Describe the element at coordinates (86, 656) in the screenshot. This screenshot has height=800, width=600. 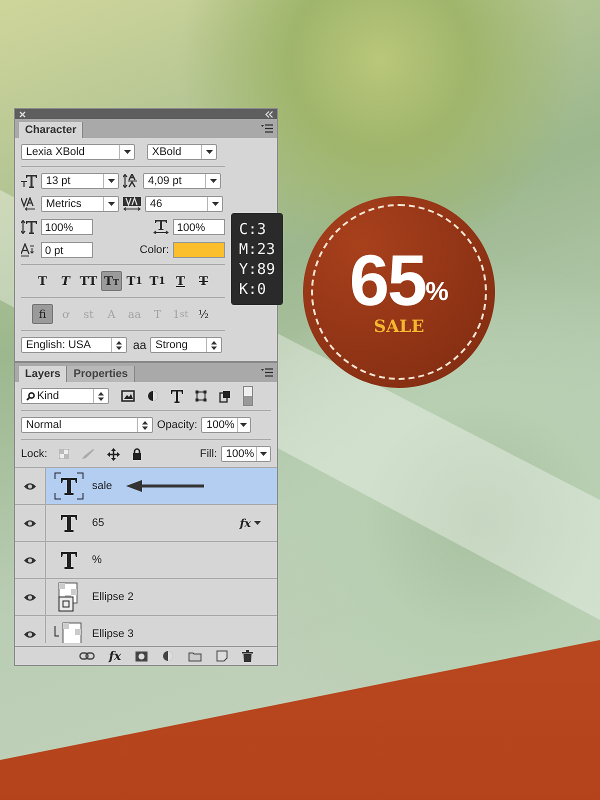
I see `link-icon` at that location.